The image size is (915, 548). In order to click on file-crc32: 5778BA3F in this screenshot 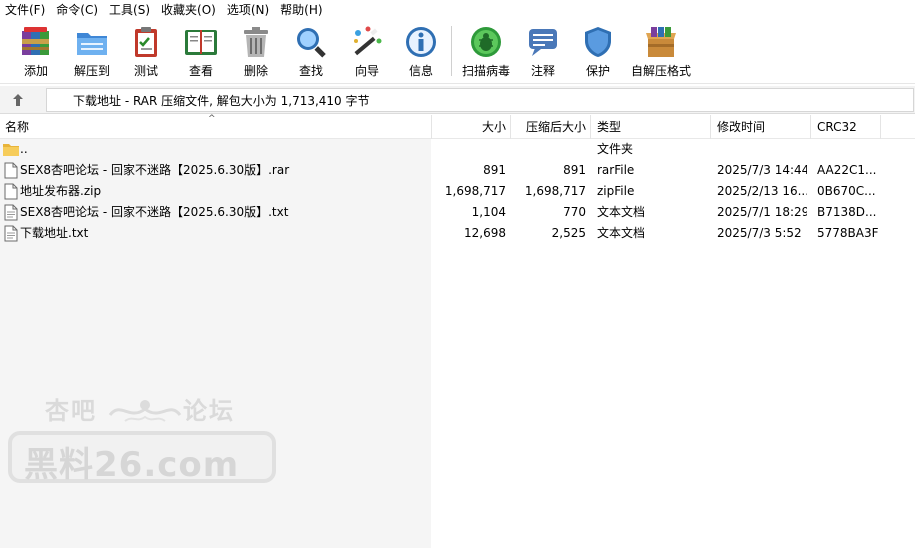, I will do `click(848, 233)`.